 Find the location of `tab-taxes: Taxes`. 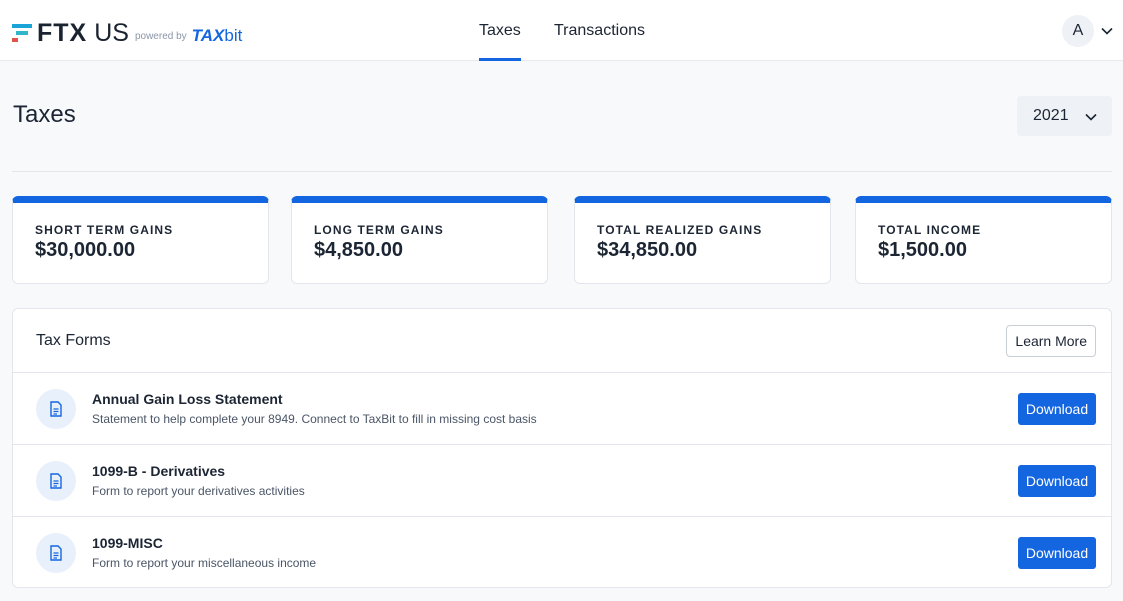

tab-taxes: Taxes is located at coordinates (500, 30).